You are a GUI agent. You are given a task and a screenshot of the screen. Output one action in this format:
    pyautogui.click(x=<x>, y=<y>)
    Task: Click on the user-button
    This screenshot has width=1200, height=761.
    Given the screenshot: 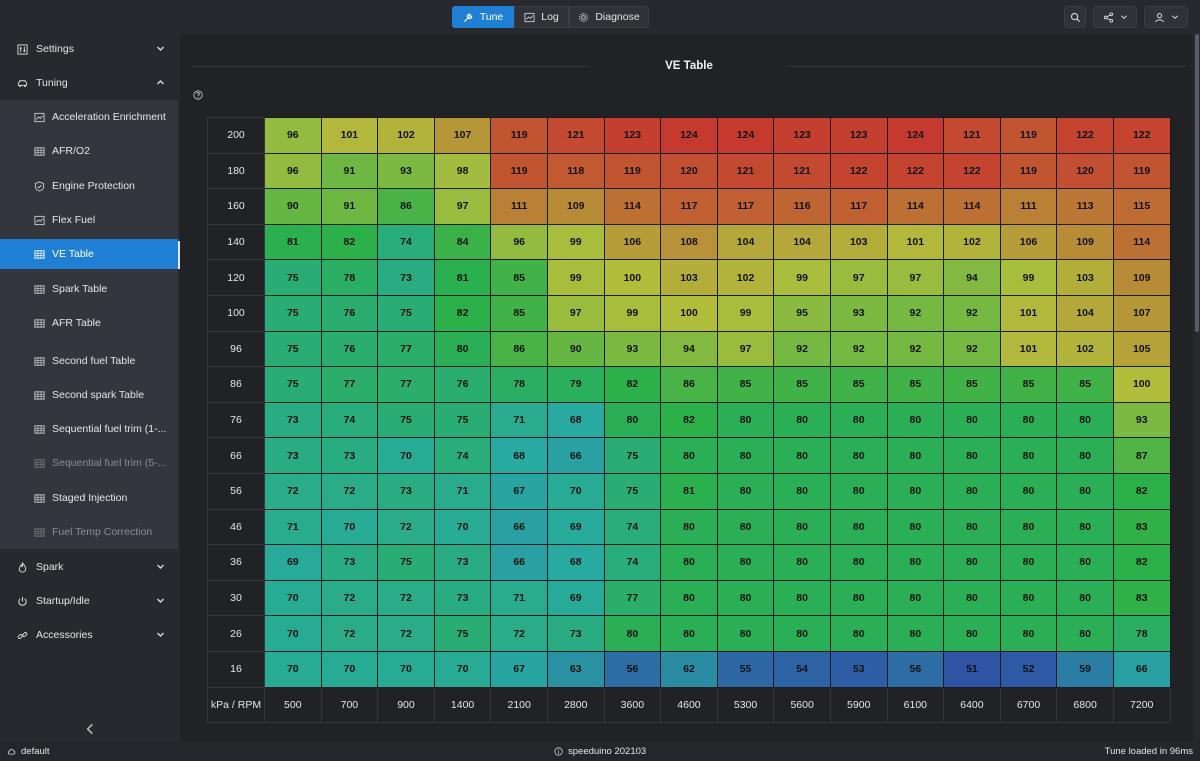 What is the action you would take?
    pyautogui.click(x=1166, y=17)
    